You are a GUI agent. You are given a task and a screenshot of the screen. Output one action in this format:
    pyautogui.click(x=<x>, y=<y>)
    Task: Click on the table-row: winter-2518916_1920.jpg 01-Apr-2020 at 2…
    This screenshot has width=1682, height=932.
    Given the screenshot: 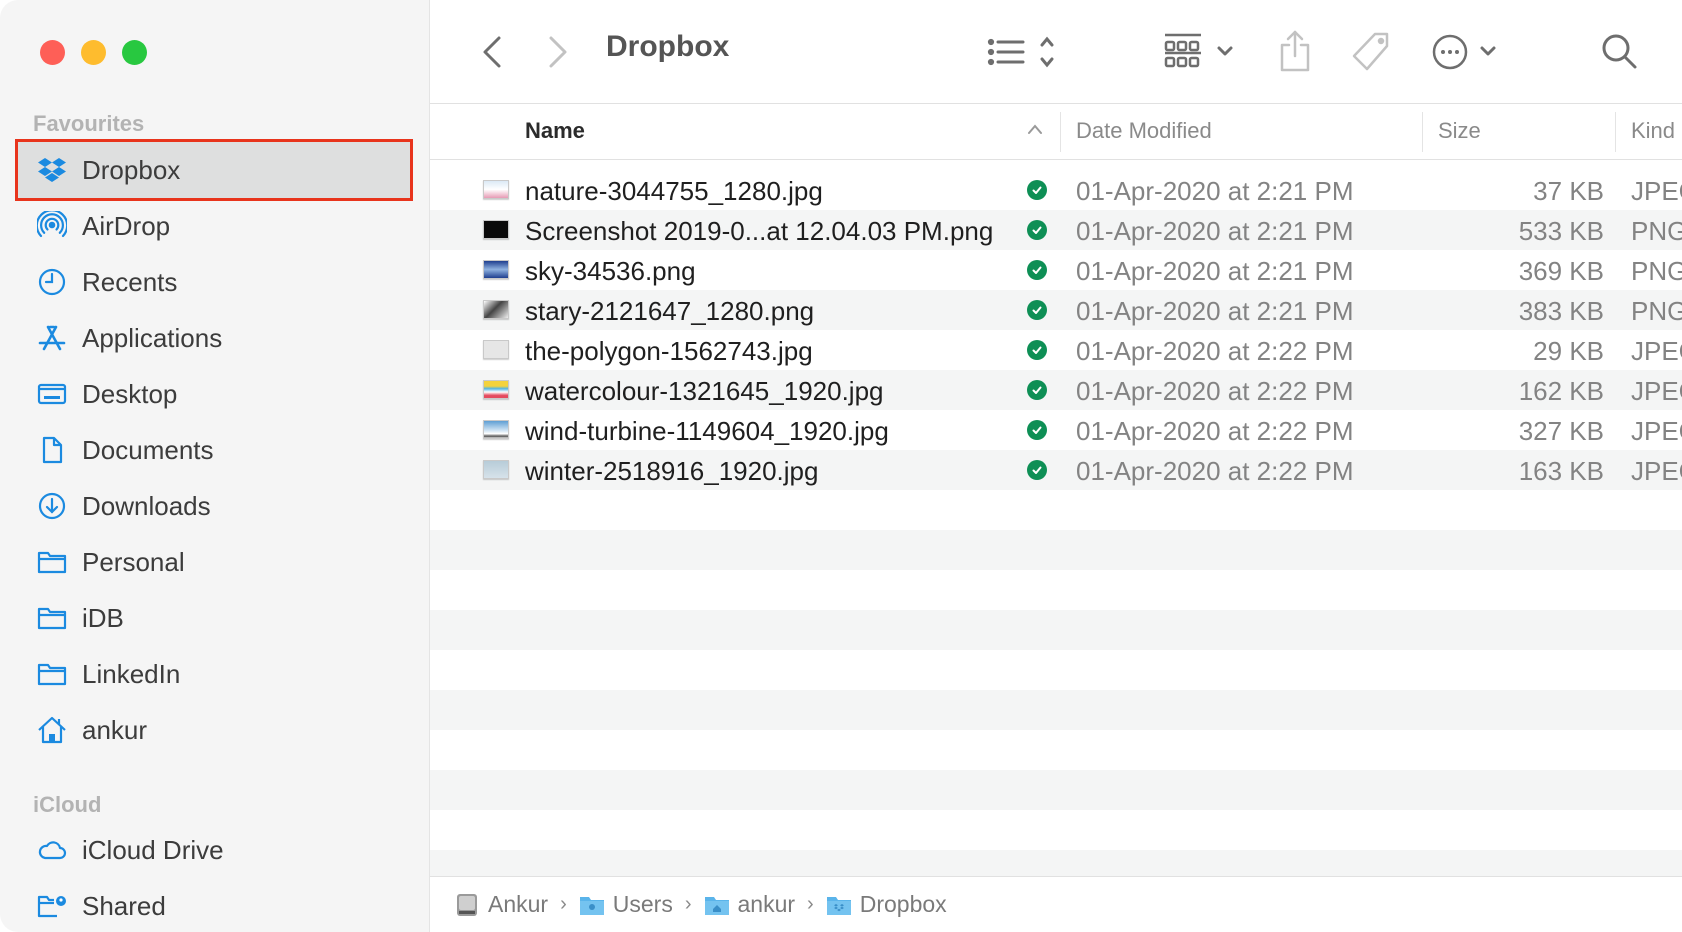 What is the action you would take?
    pyautogui.click(x=1056, y=470)
    